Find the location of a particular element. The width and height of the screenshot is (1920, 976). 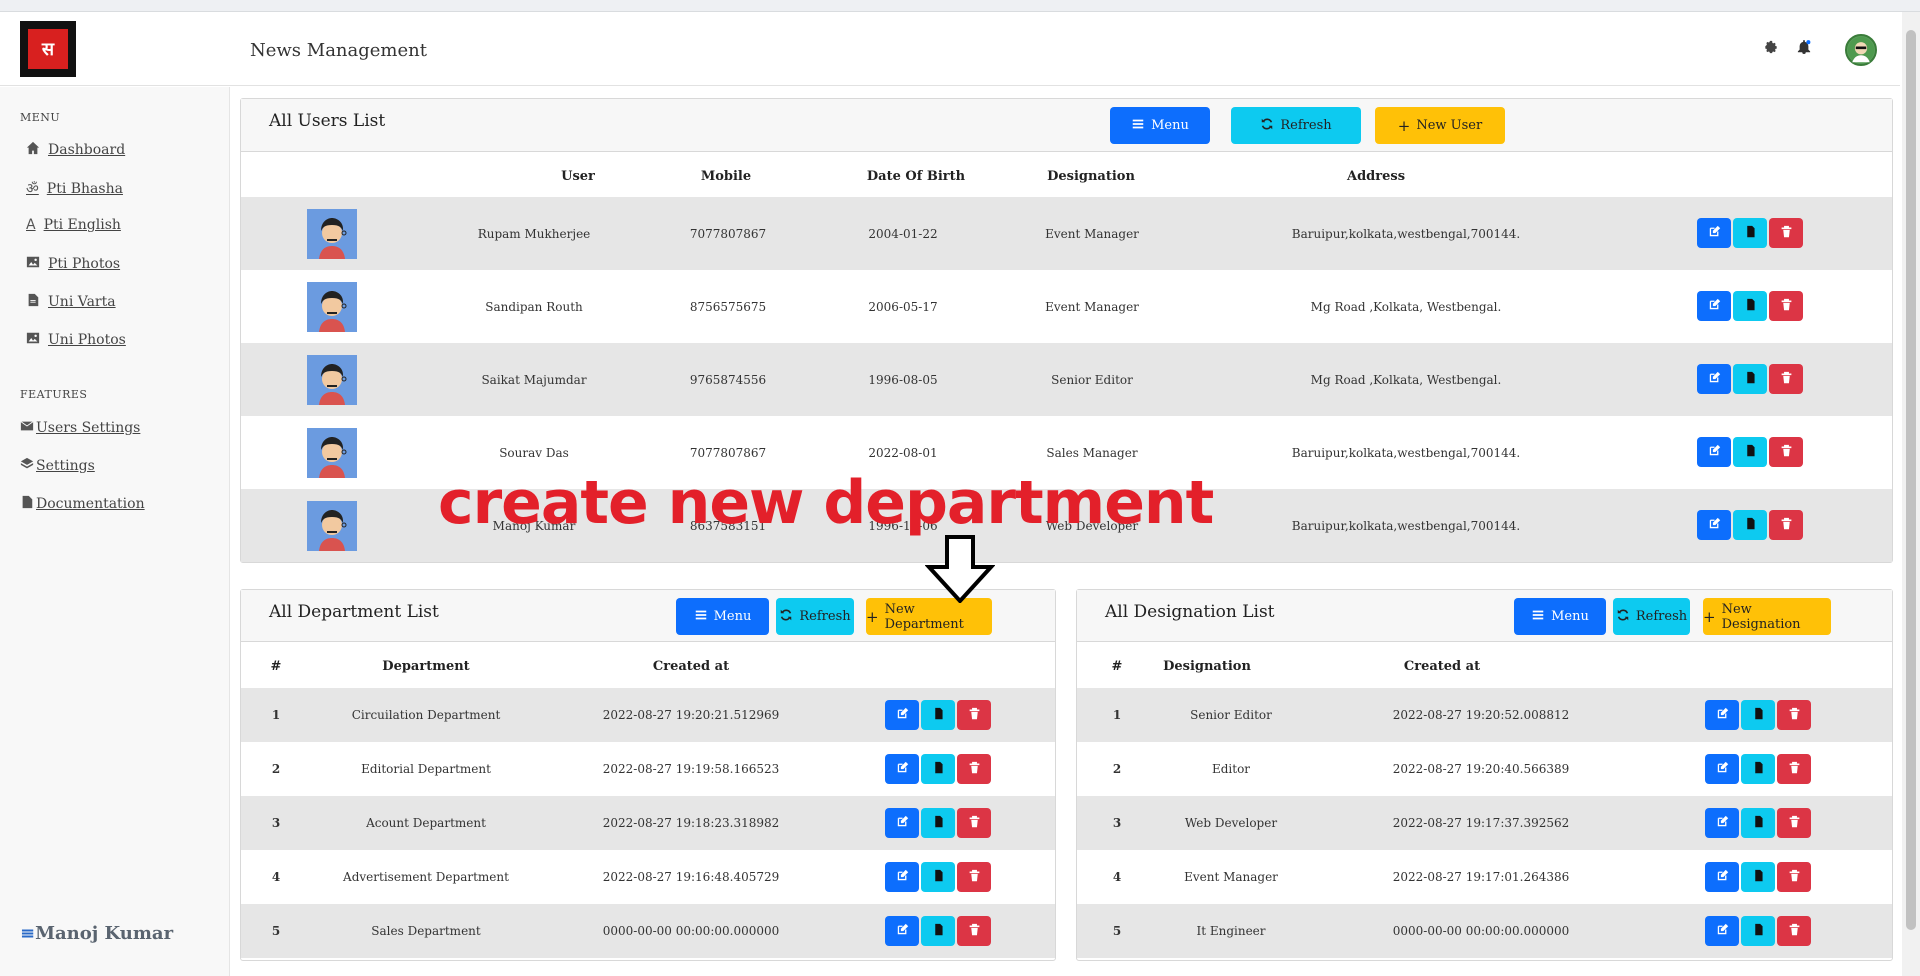

user-dob-cell: 2004-01-22 is located at coordinates (903, 234).